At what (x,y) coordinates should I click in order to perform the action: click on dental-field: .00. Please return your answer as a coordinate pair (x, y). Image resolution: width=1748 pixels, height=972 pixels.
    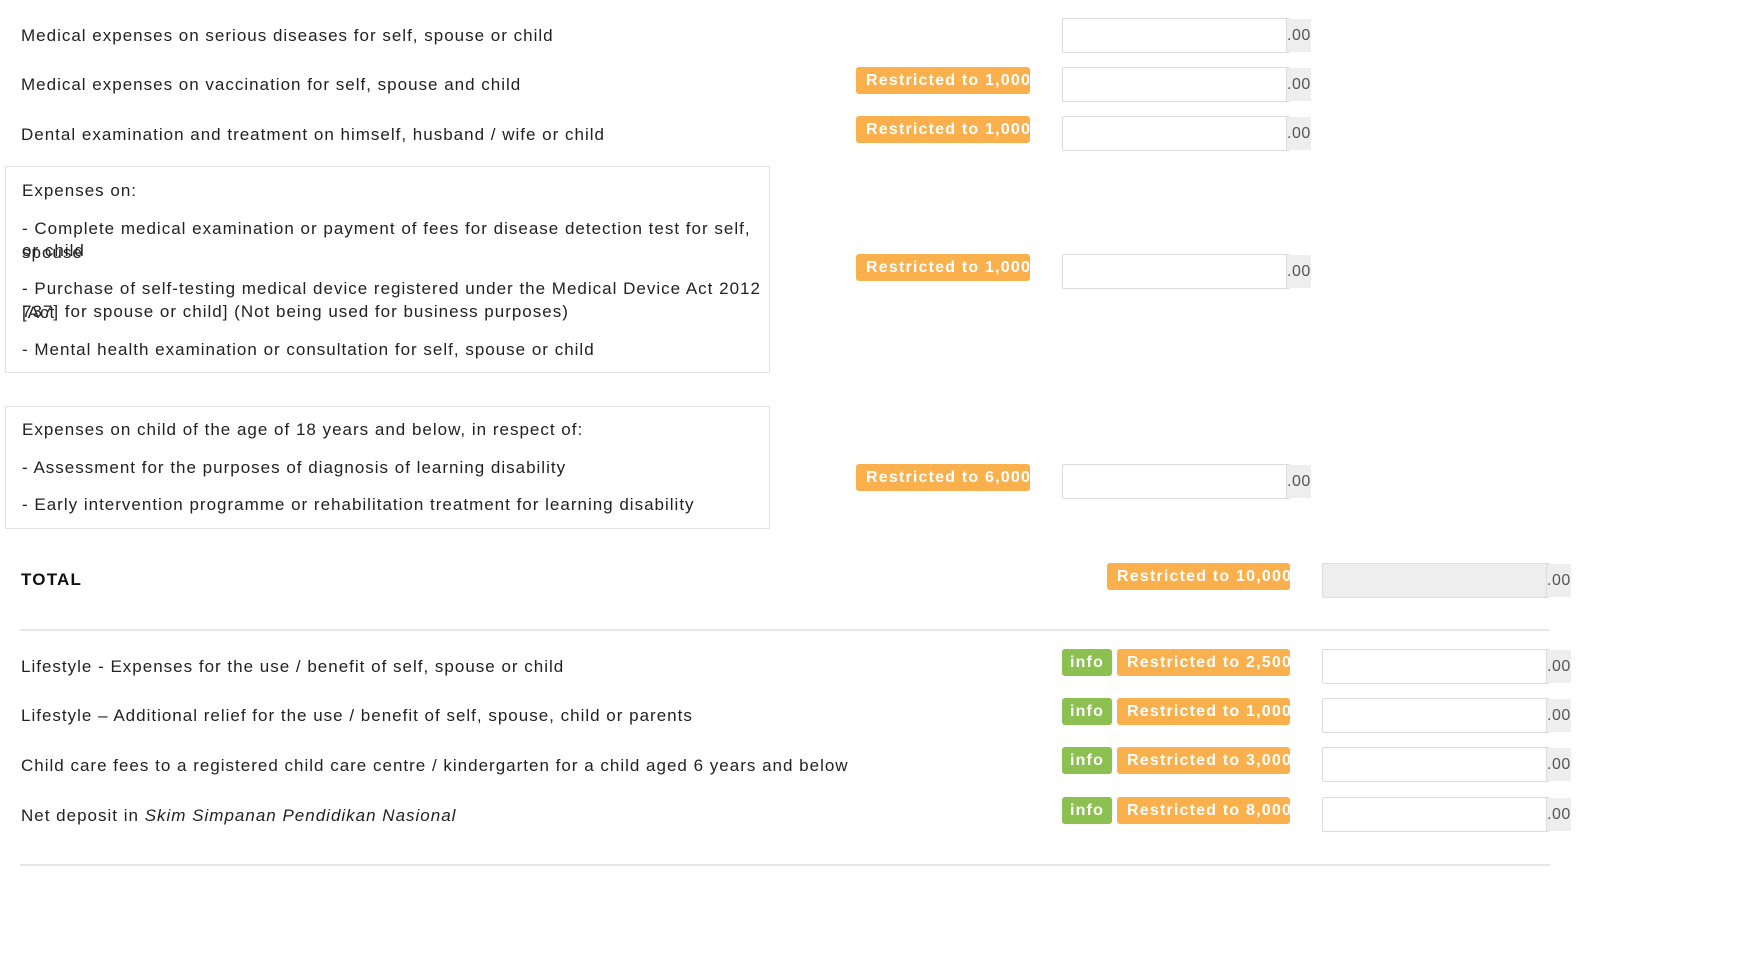
    Looking at the image, I should click on (1186, 133).